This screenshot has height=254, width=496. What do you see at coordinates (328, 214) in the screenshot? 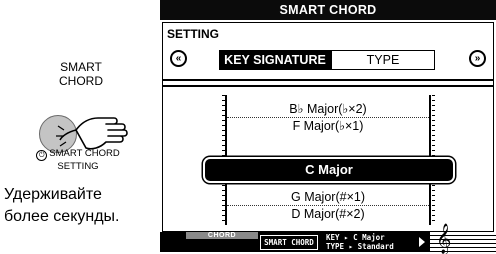
I see `key-list-item: D Major(#×2)` at bounding box center [328, 214].